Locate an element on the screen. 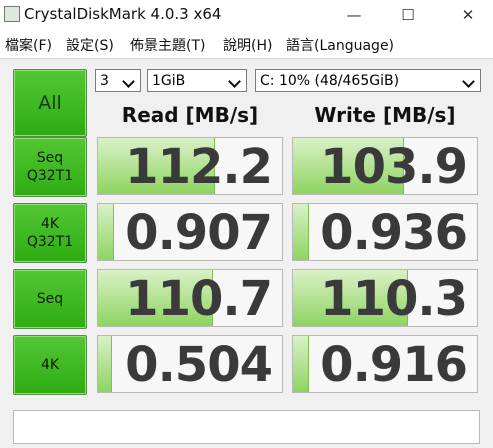  runs-select: 3 is located at coordinates (118, 80).